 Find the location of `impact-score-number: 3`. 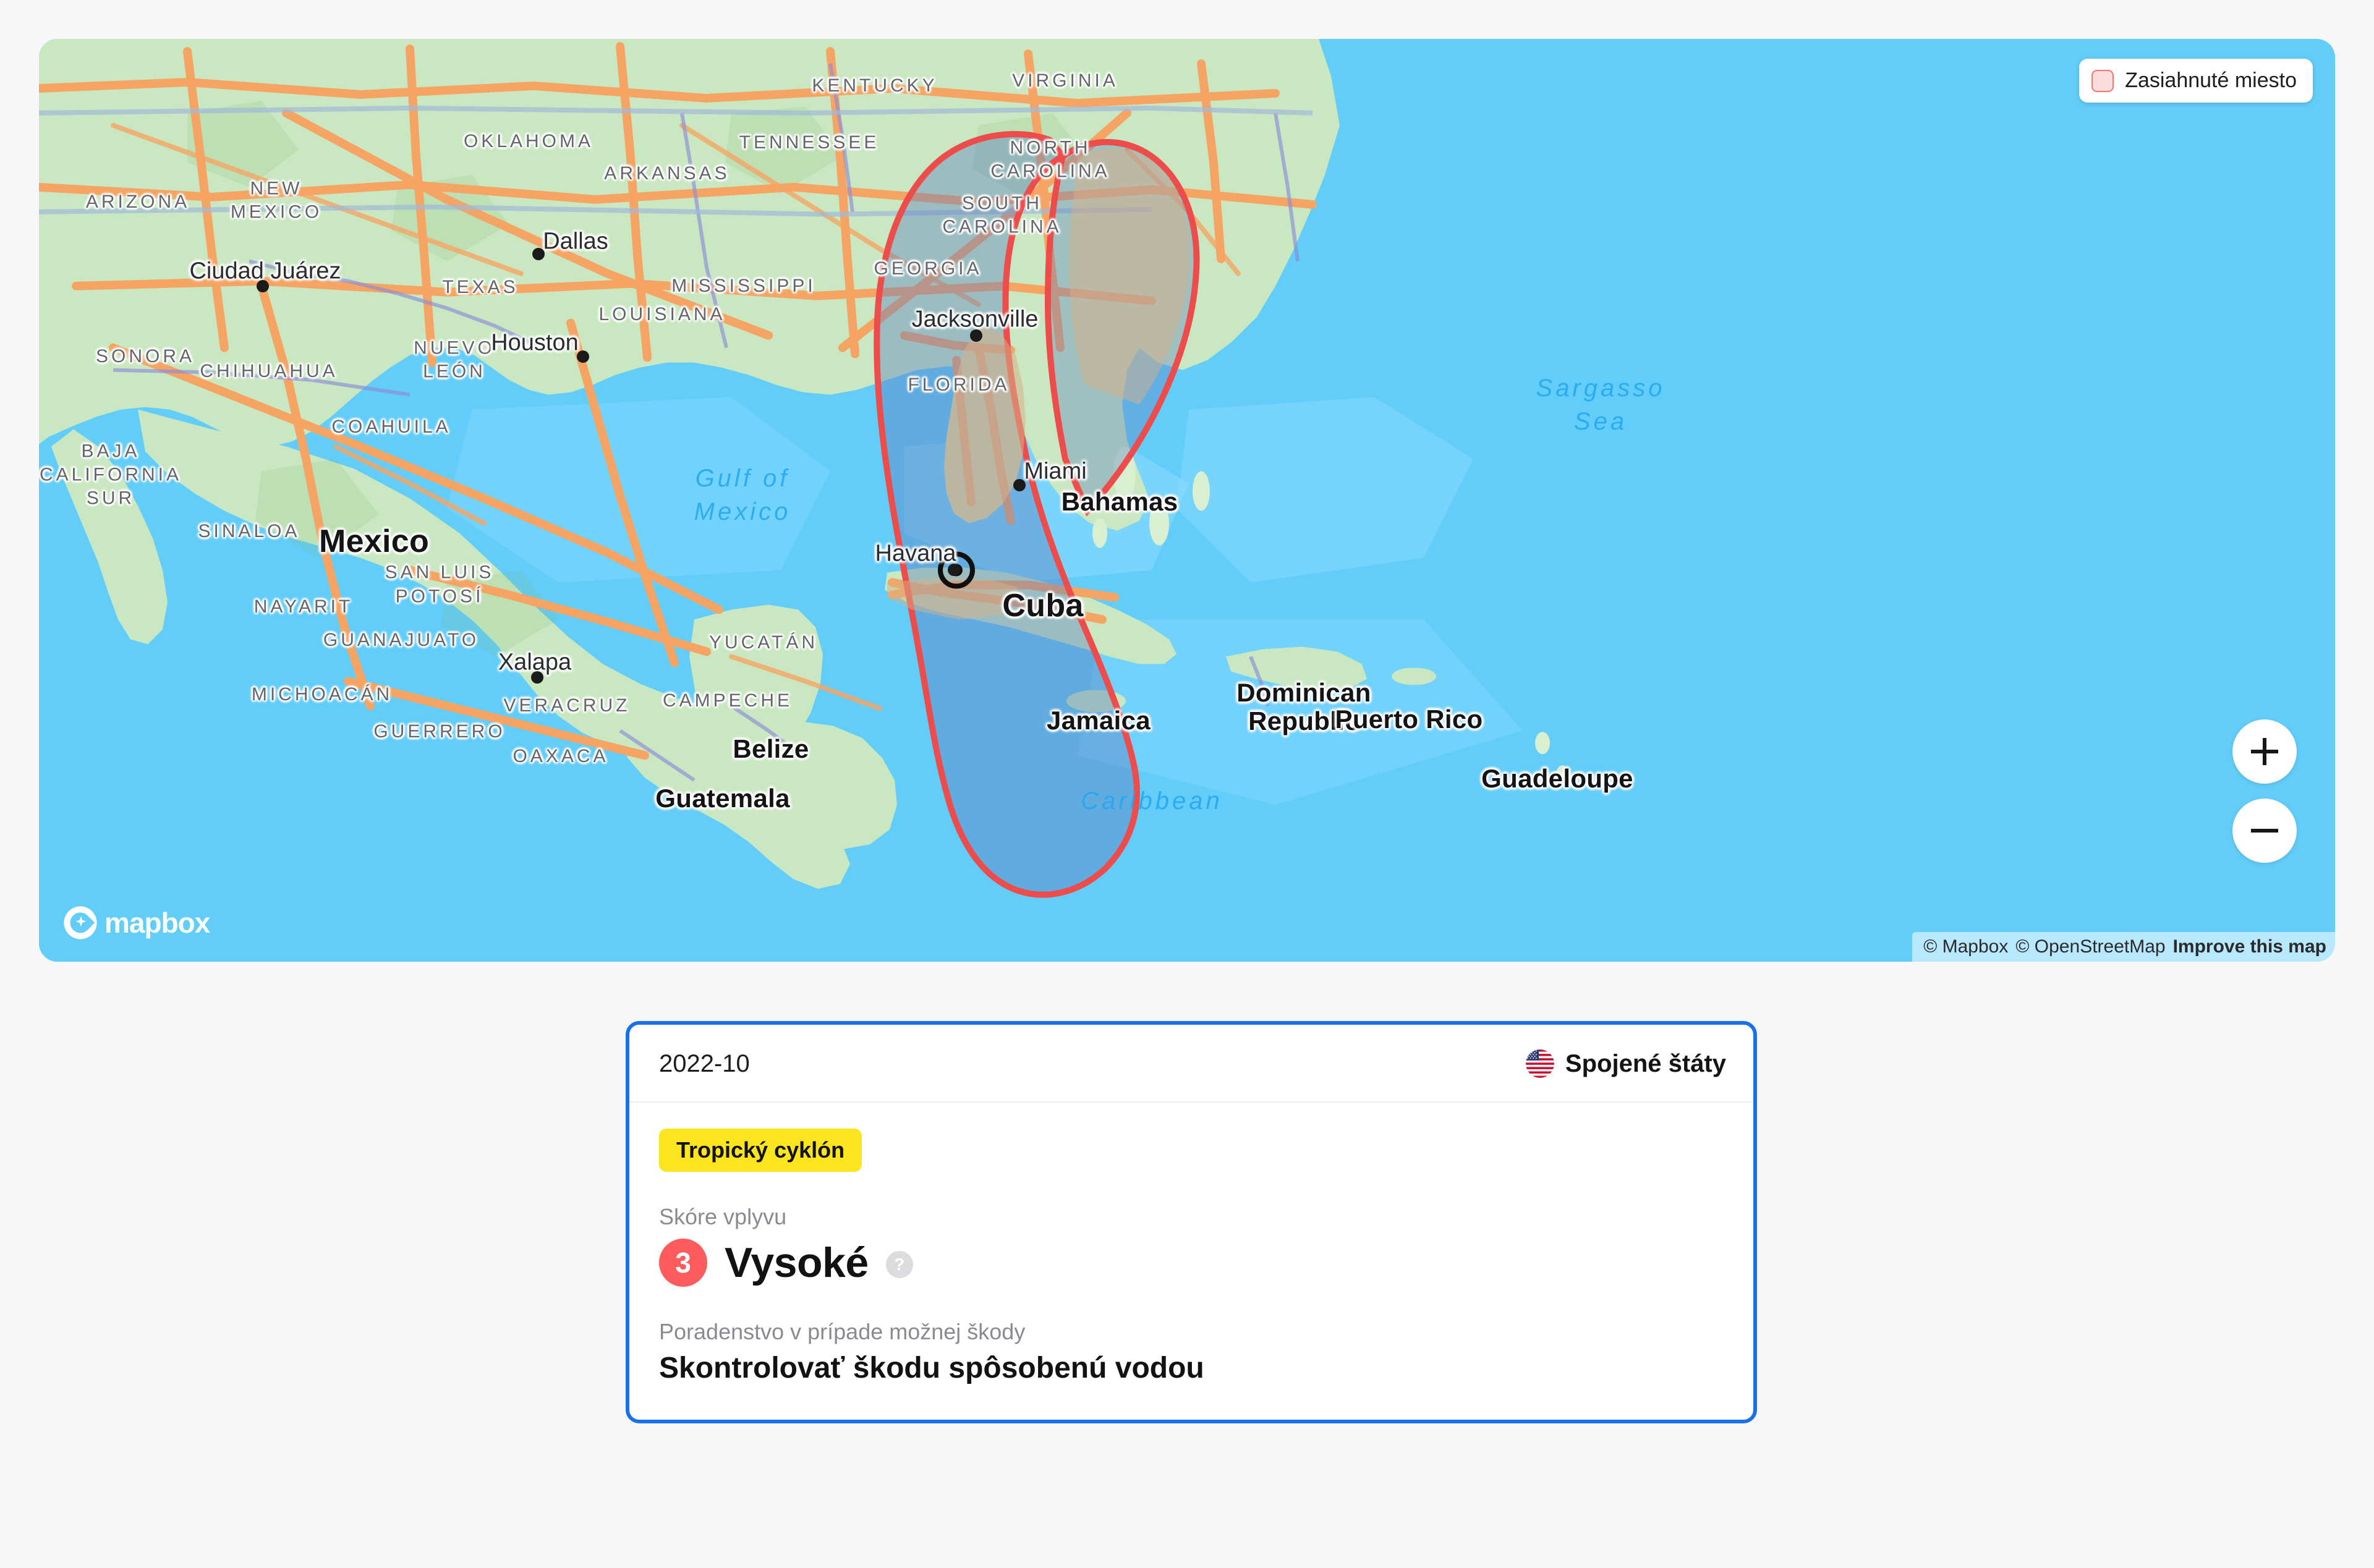

impact-score-number: 3 is located at coordinates (683, 1263).